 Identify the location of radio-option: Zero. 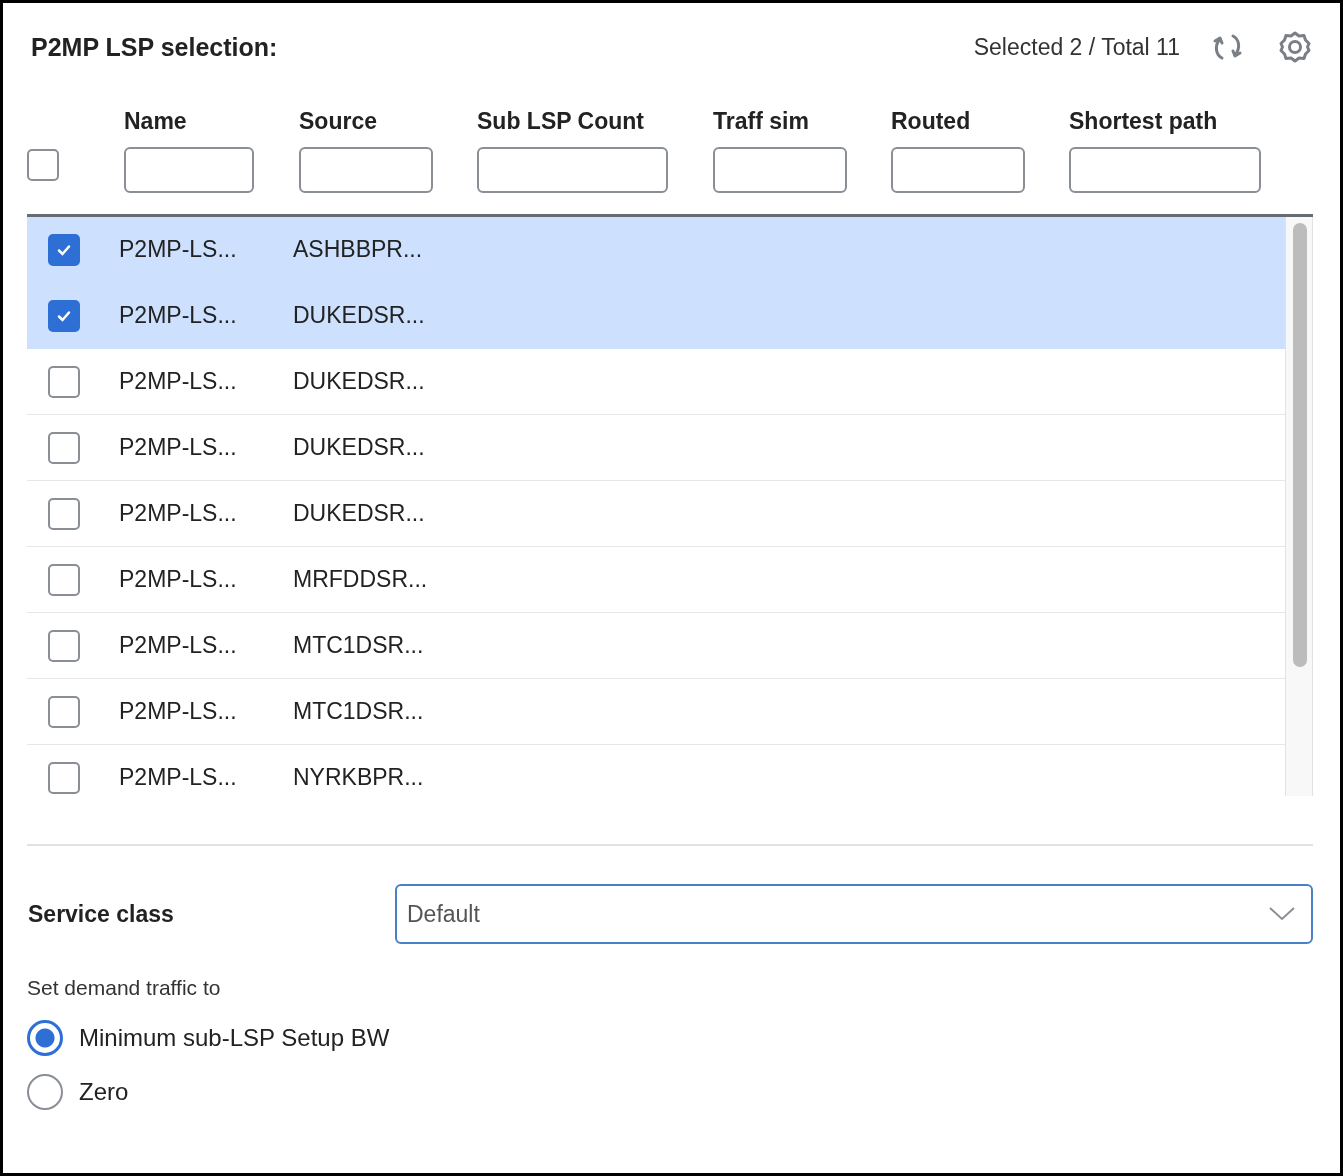
(78, 1092).